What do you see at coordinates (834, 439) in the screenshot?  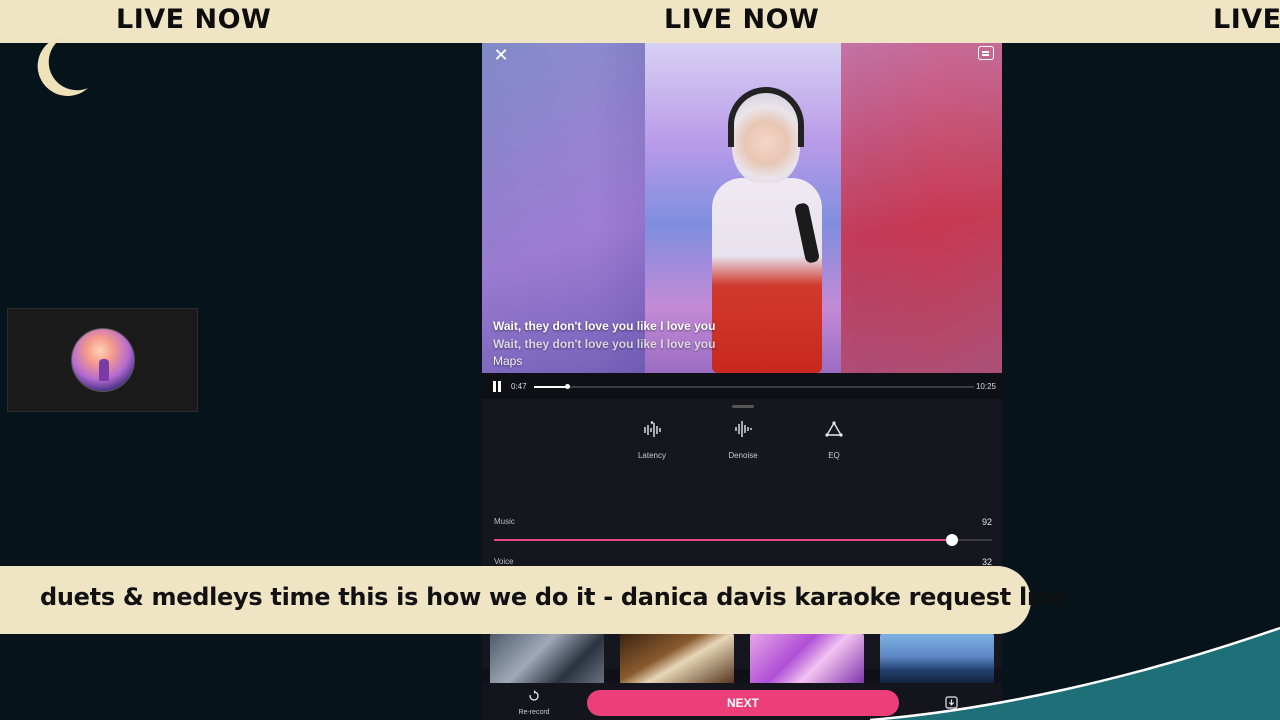 I see `eq-button: EQ` at bounding box center [834, 439].